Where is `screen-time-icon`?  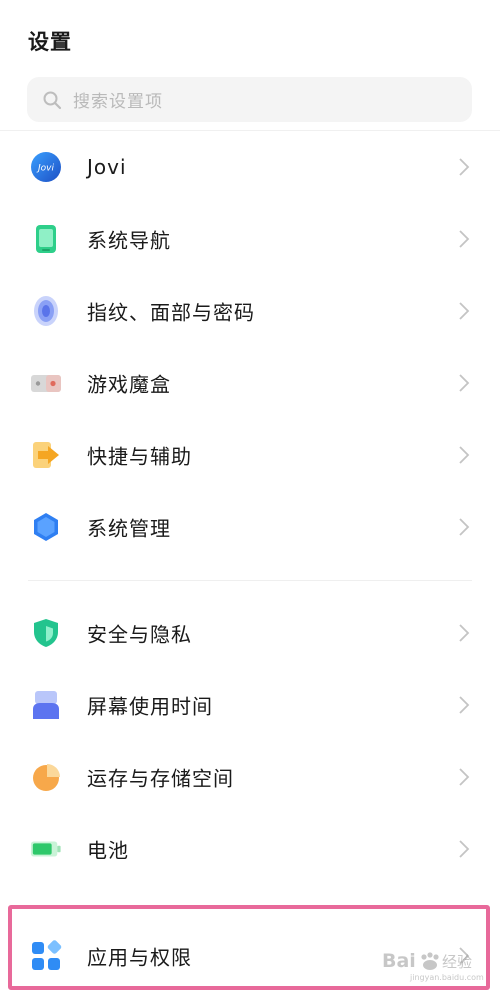
screen-time-icon is located at coordinates (46, 705).